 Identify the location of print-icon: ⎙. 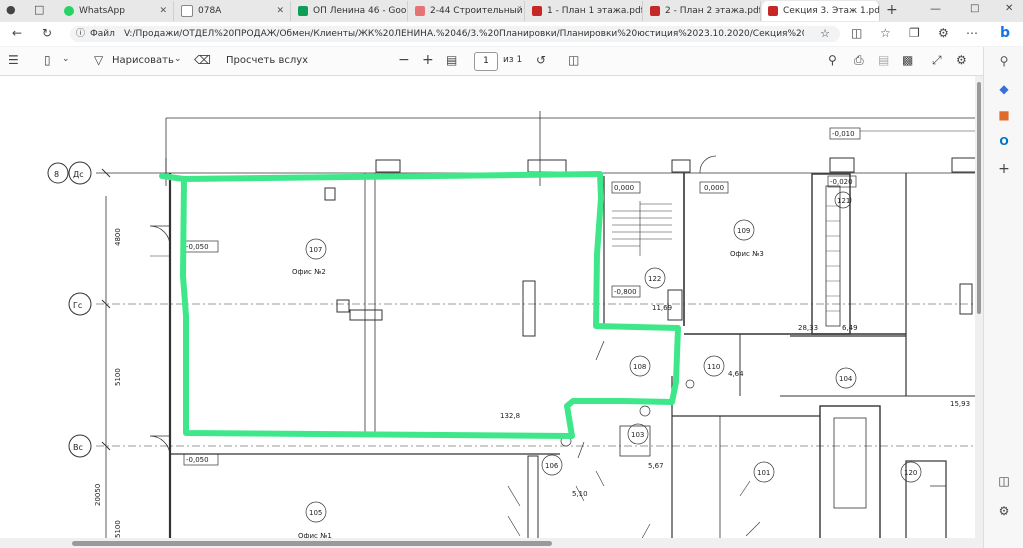
(859, 60).